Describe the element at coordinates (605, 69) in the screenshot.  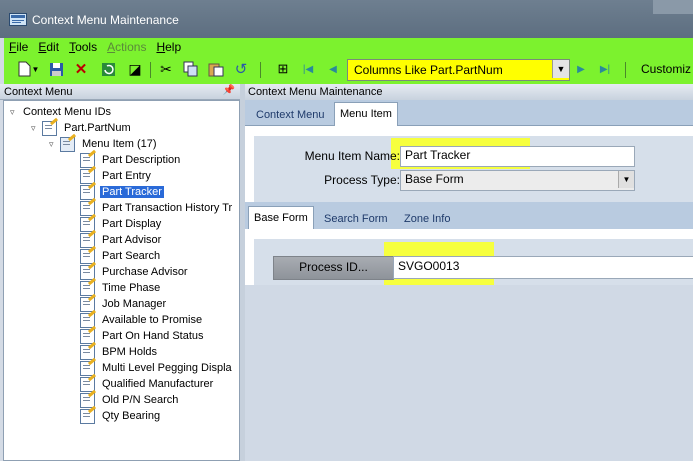
I see `last-record-icon: ▶|` at that location.